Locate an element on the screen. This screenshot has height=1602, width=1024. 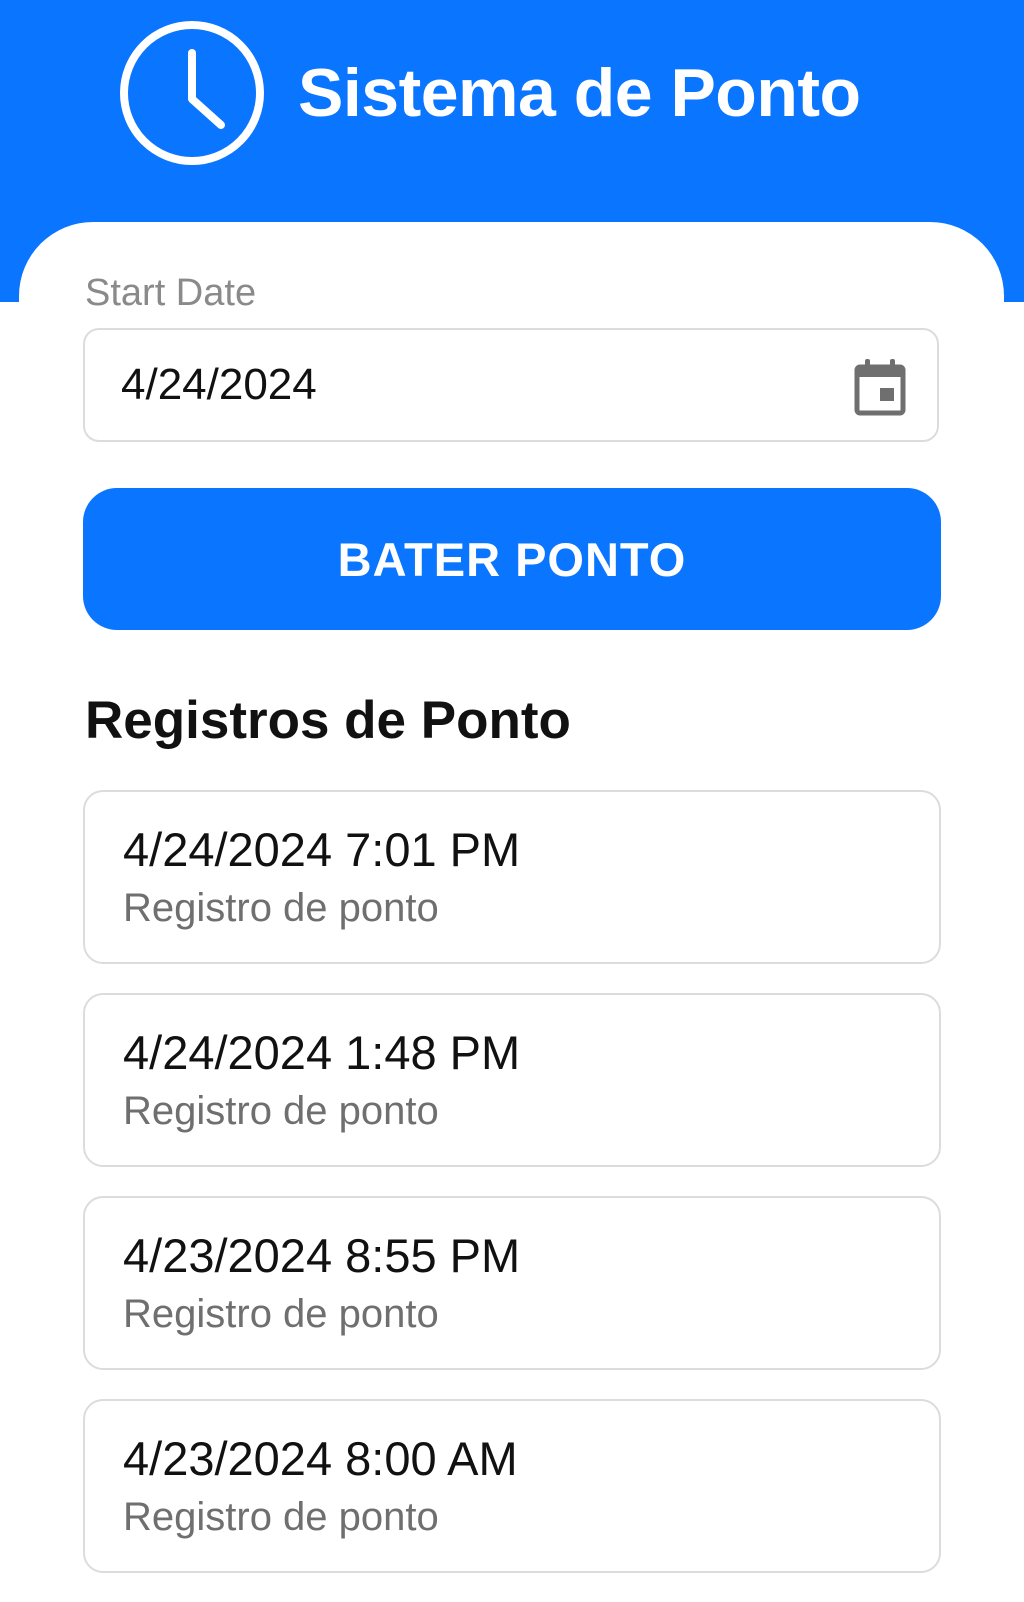
bater-ponto-button: BATER PONTO is located at coordinates (512, 559).